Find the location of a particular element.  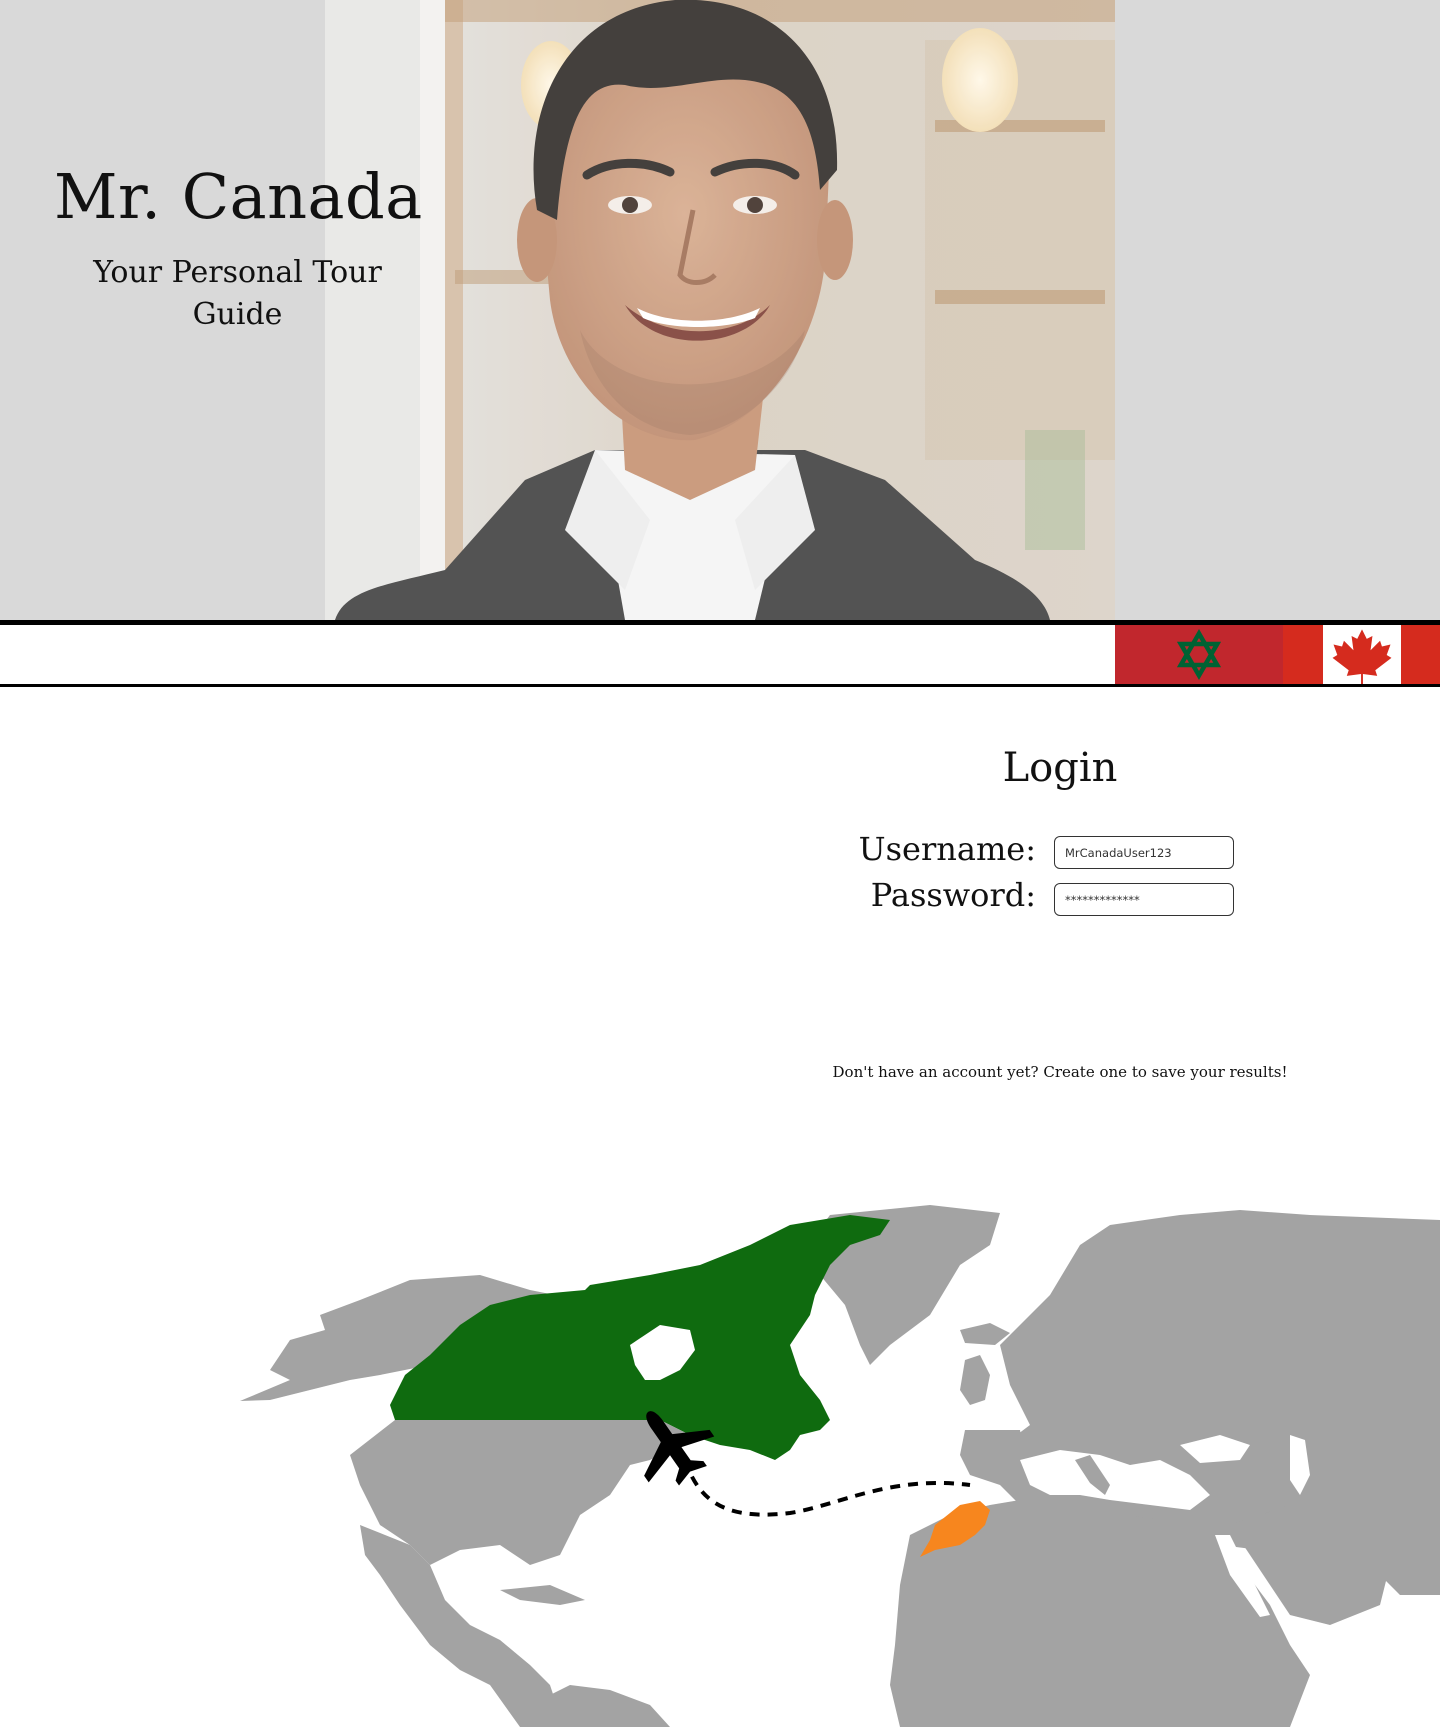

morocco-flag-icon is located at coordinates (1199, 654).